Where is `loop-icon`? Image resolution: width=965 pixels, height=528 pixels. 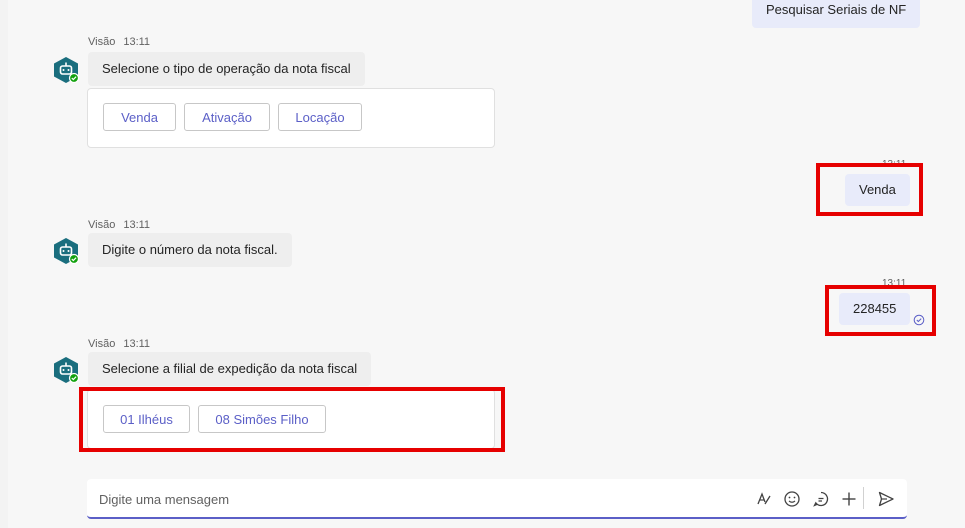 loop-icon is located at coordinates (821, 499).